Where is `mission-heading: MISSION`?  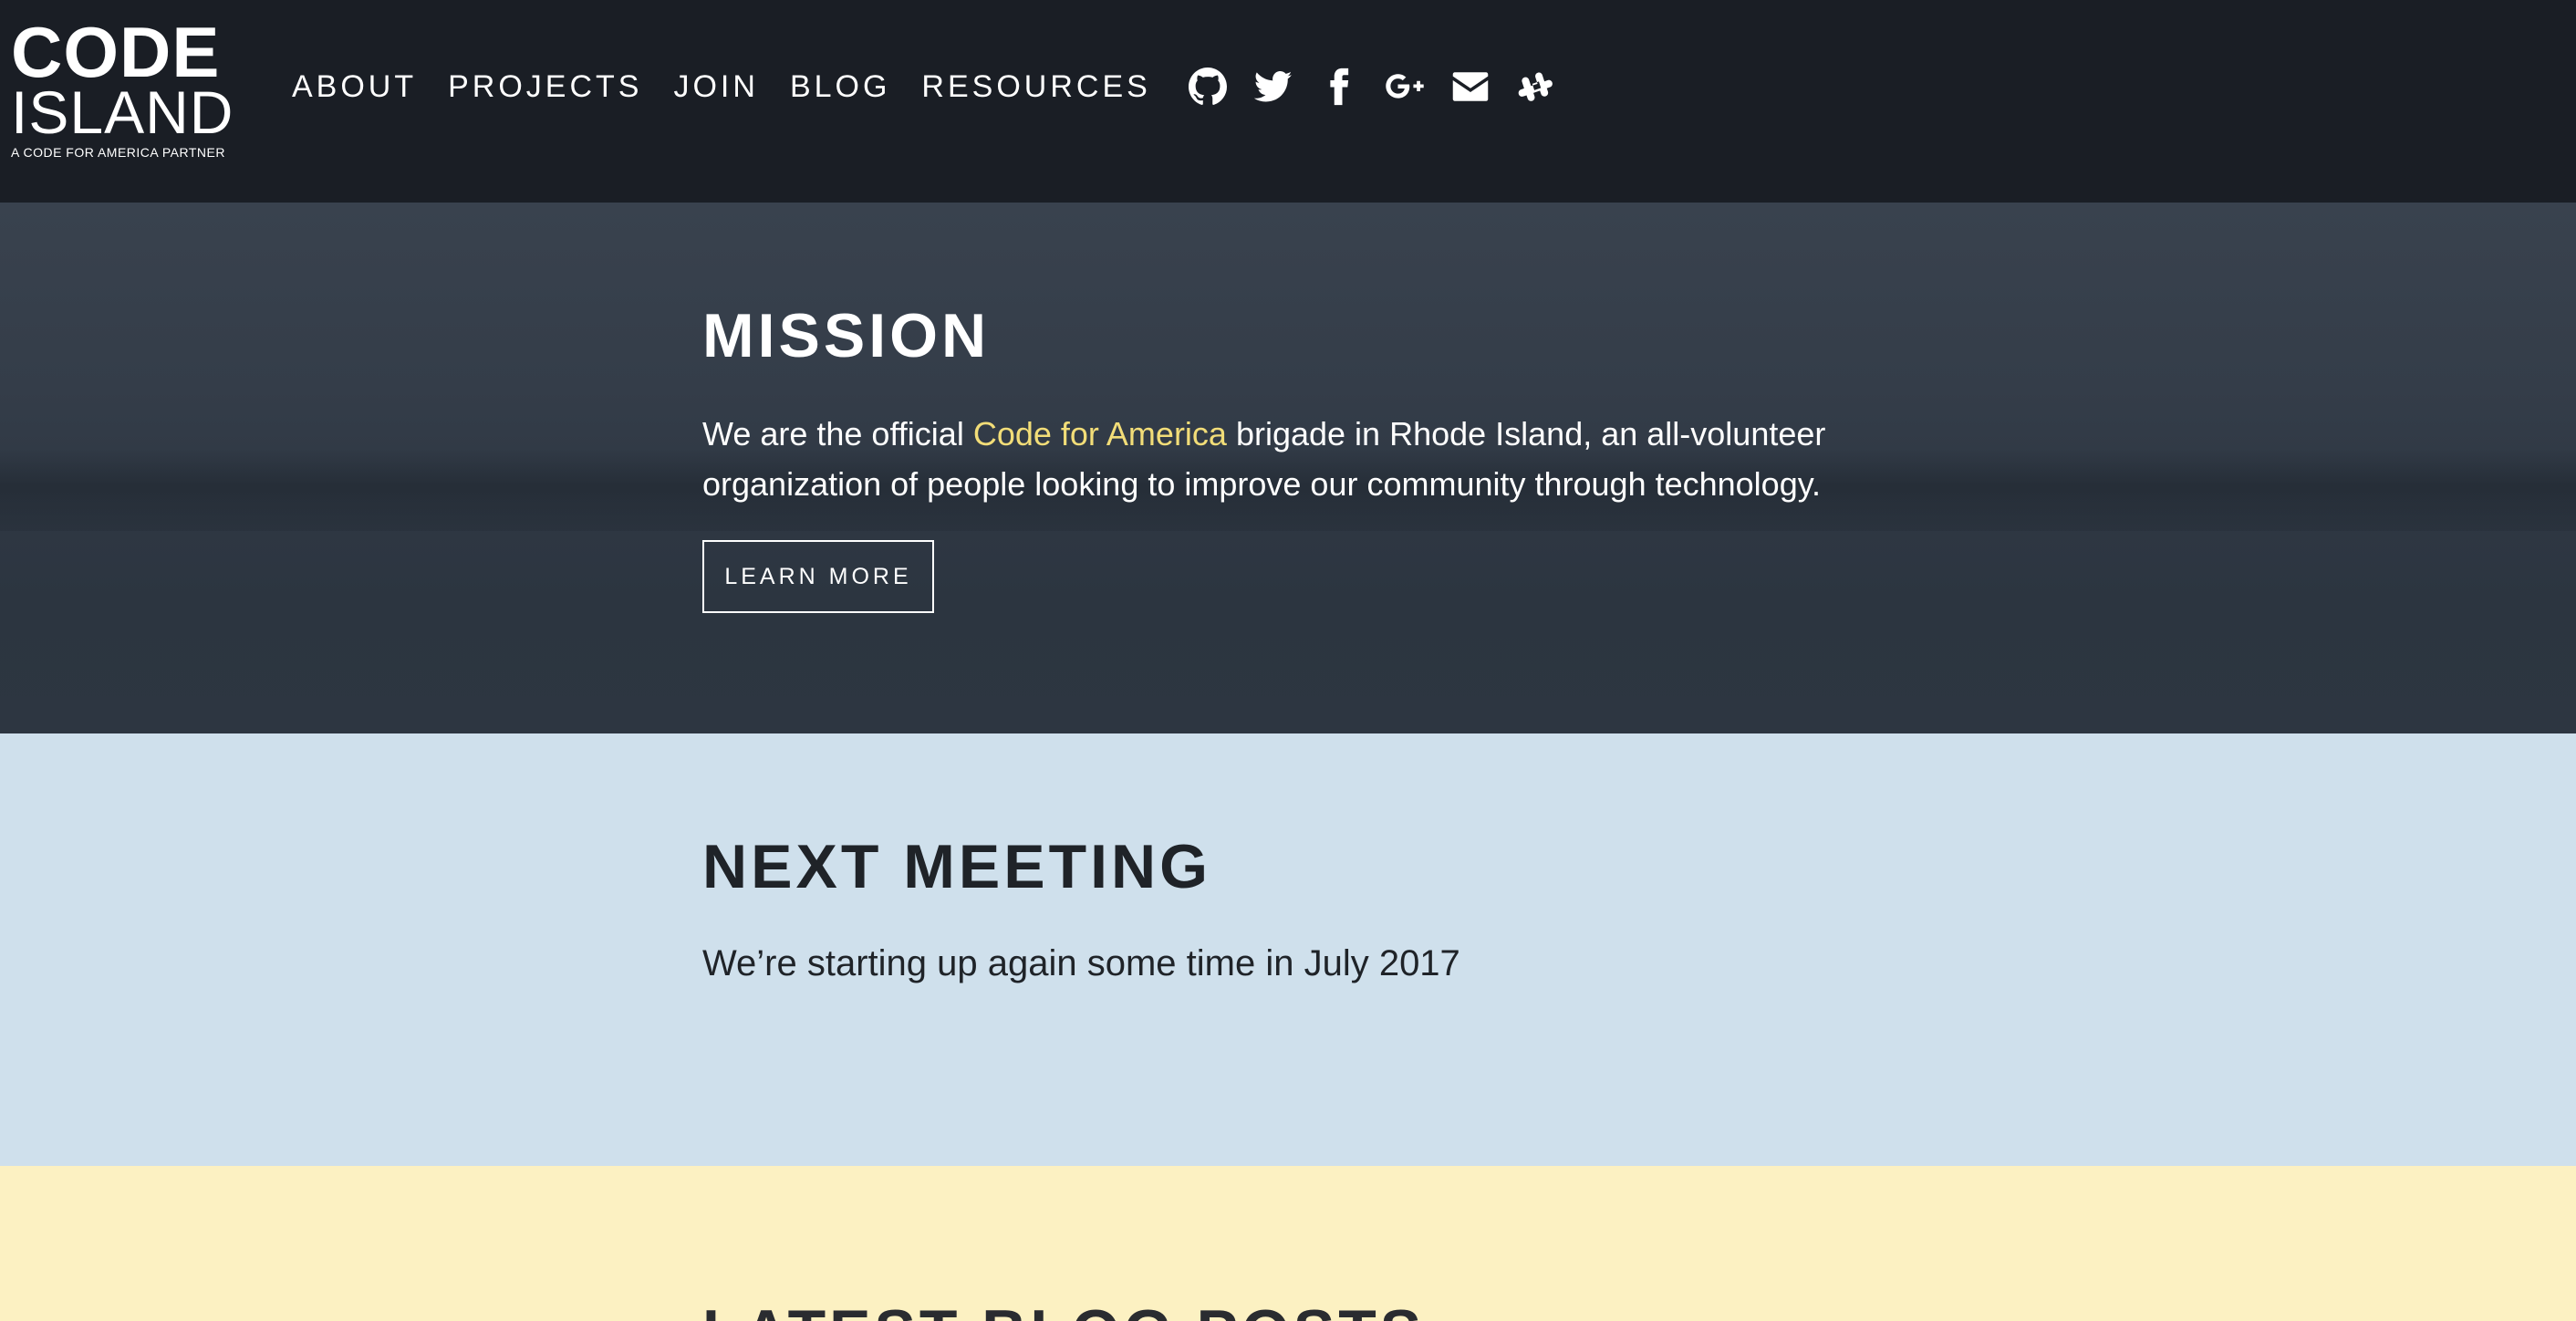
mission-heading: MISSION is located at coordinates (846, 336).